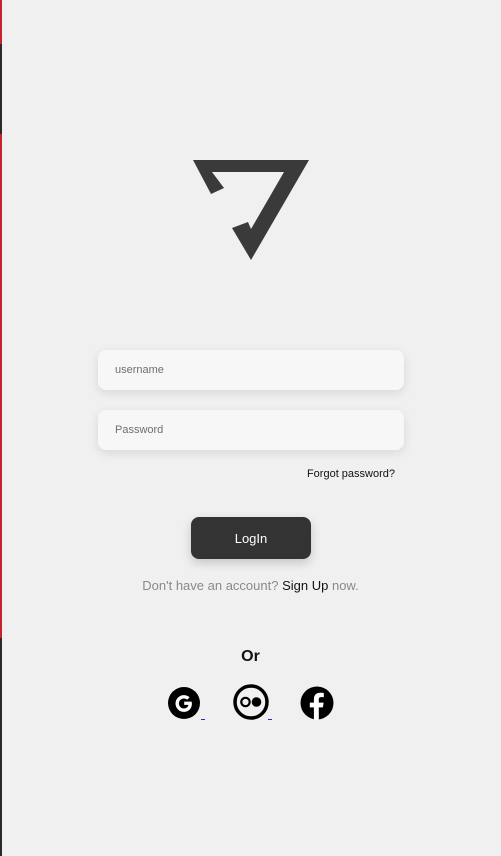 This screenshot has height=856, width=501. I want to click on or-divider-label: Or, so click(250, 656).